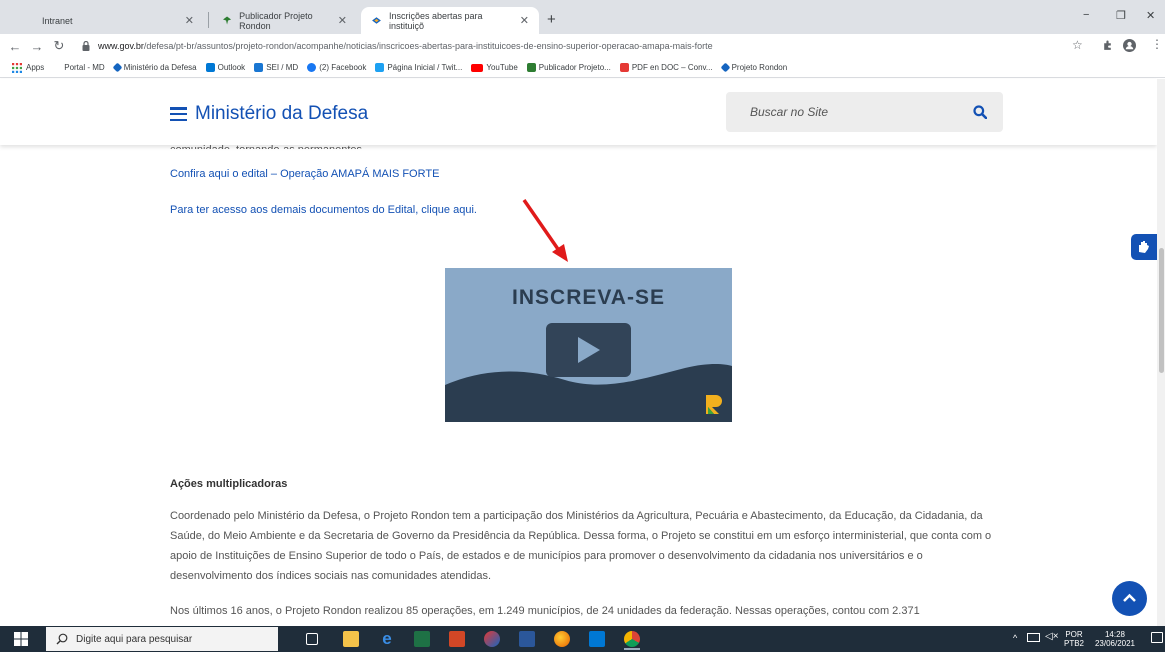  I want to click on lock-icon, so click(86, 46).